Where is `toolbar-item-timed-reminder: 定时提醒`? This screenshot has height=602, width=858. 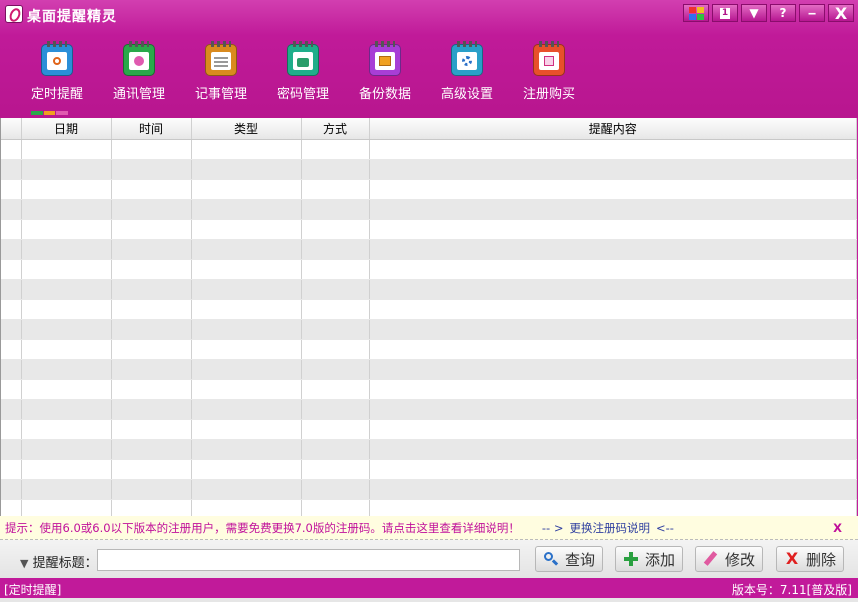 toolbar-item-timed-reminder: 定时提醒 is located at coordinates (57, 71).